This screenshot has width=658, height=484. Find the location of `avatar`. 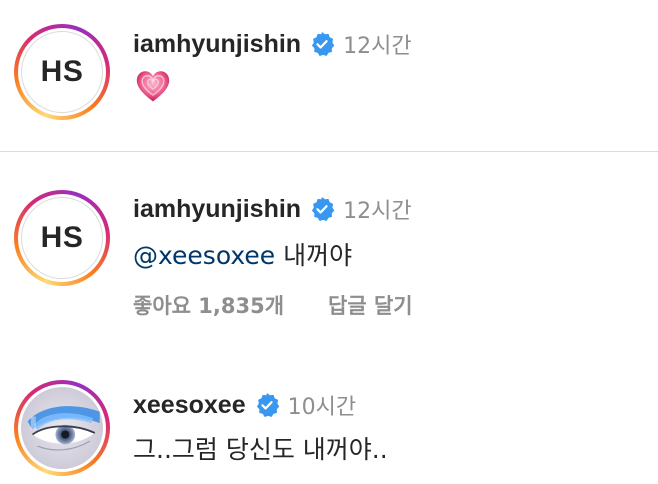

avatar is located at coordinates (62, 428).